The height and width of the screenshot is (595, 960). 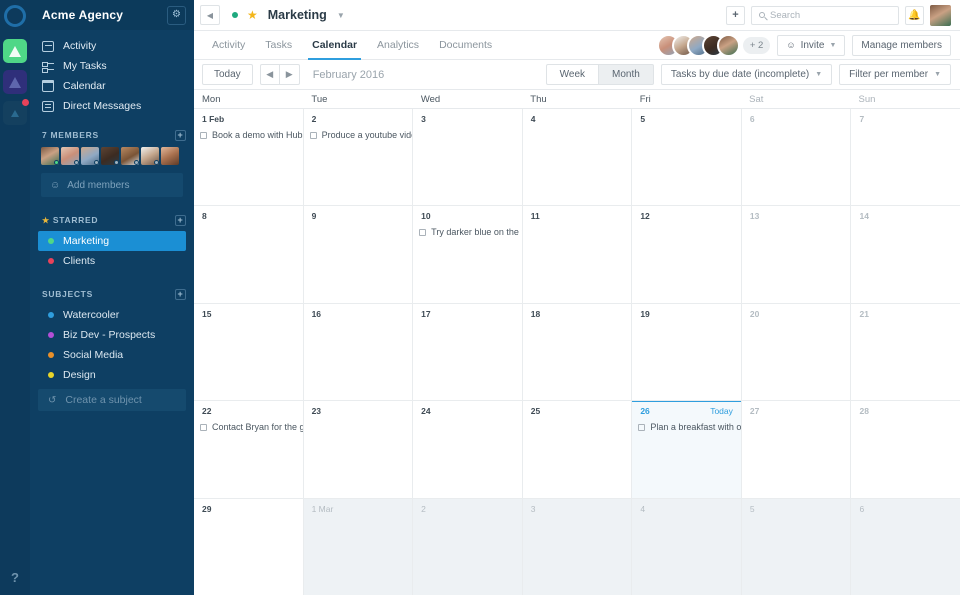 What do you see at coordinates (468, 449) in the screenshot?
I see `calendar-day-cell: 24` at bounding box center [468, 449].